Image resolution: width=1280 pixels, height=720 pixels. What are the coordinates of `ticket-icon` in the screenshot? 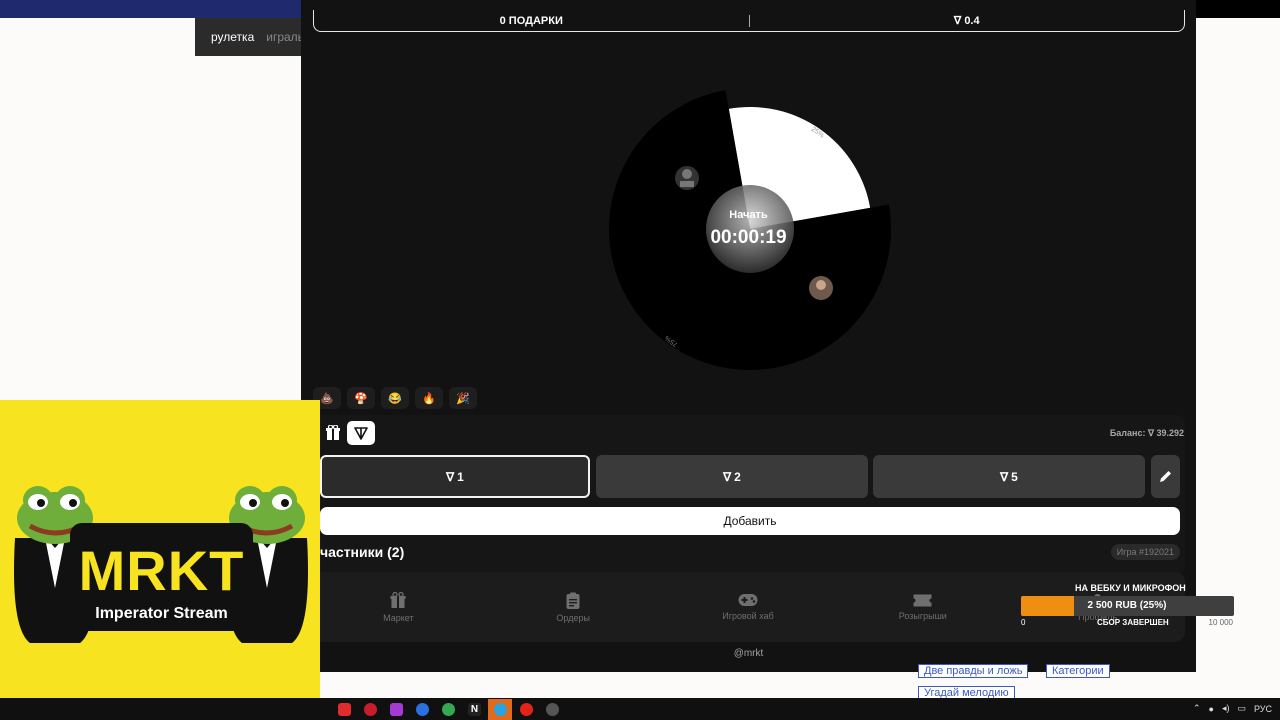 It's located at (922, 600).